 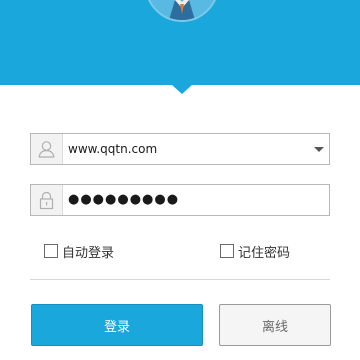 I want to click on offline-button-label: 离线, so click(x=274, y=327).